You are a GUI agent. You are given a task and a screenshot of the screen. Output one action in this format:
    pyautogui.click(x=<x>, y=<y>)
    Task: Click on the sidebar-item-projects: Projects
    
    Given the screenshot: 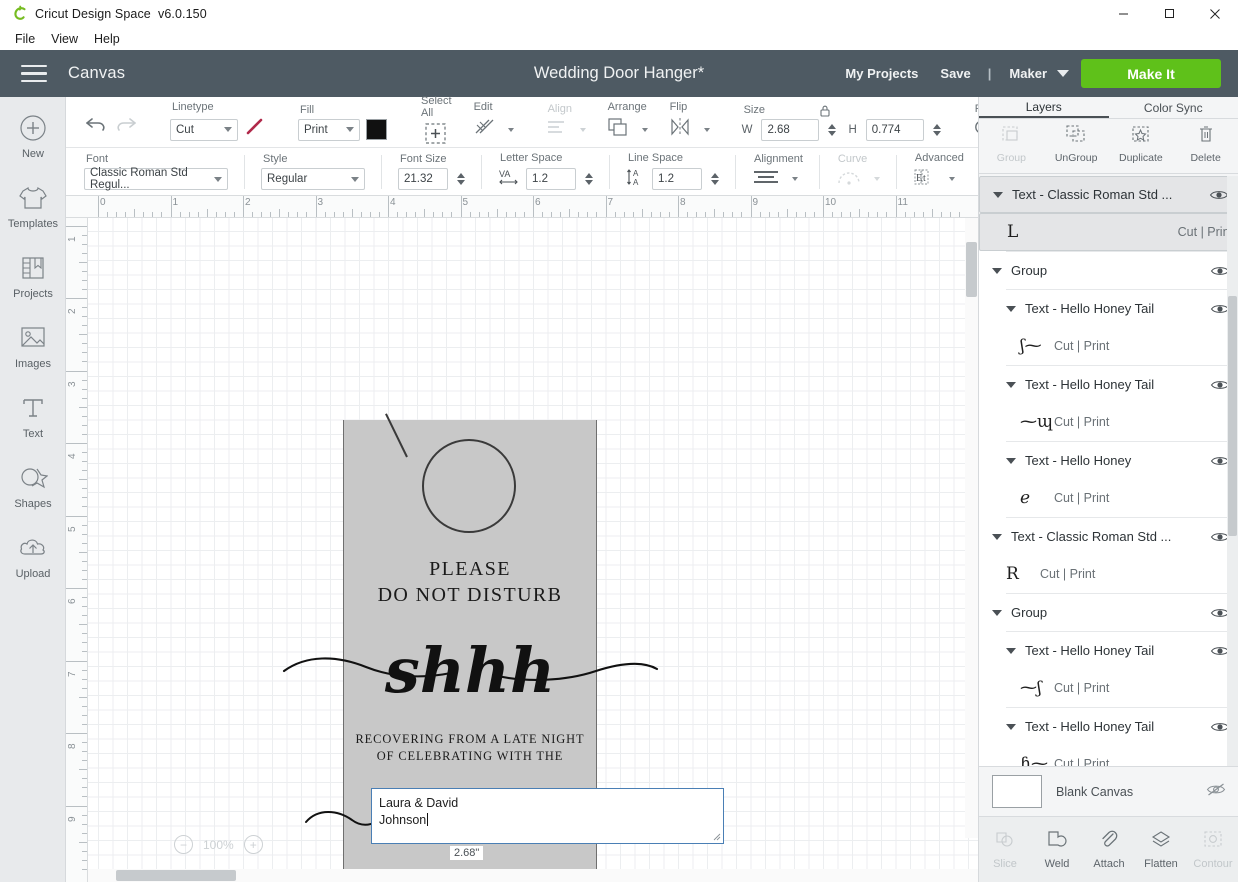 What is the action you would take?
    pyautogui.click(x=33, y=286)
    